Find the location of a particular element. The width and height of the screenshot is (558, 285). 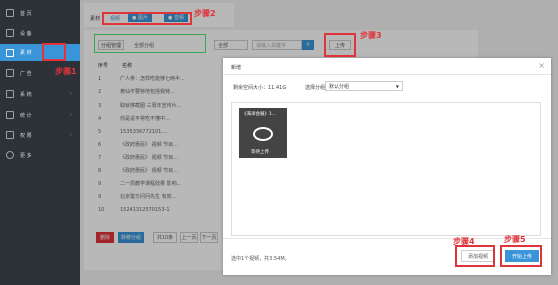

monitor-icon is located at coordinates (10, 33).